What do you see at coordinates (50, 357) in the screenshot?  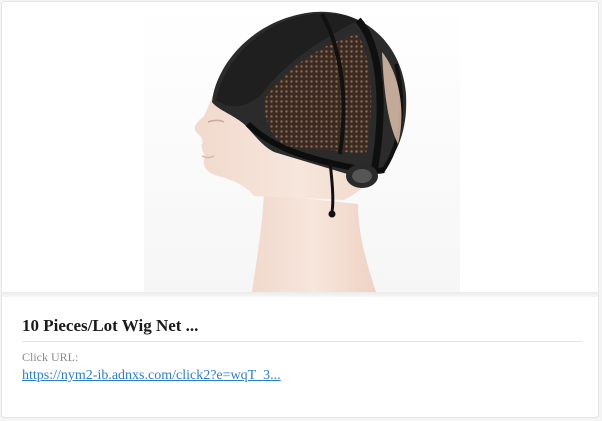 I see `click-url-label: Click URL:` at bounding box center [50, 357].